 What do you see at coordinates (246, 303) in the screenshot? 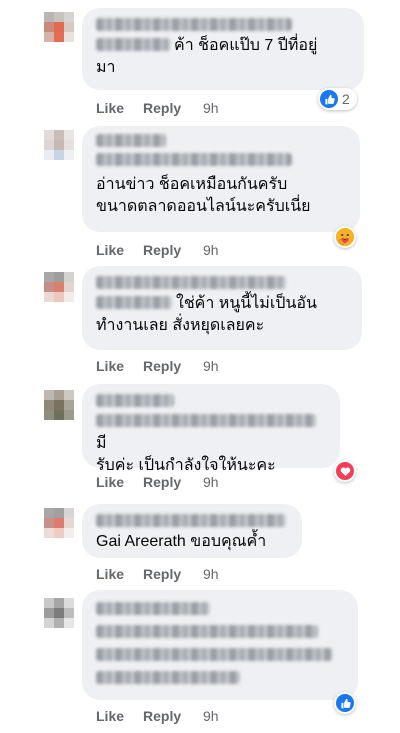
I see `comment-line: ใช่ค้า หนูนี้ไม่เป็นอัน` at bounding box center [246, 303].